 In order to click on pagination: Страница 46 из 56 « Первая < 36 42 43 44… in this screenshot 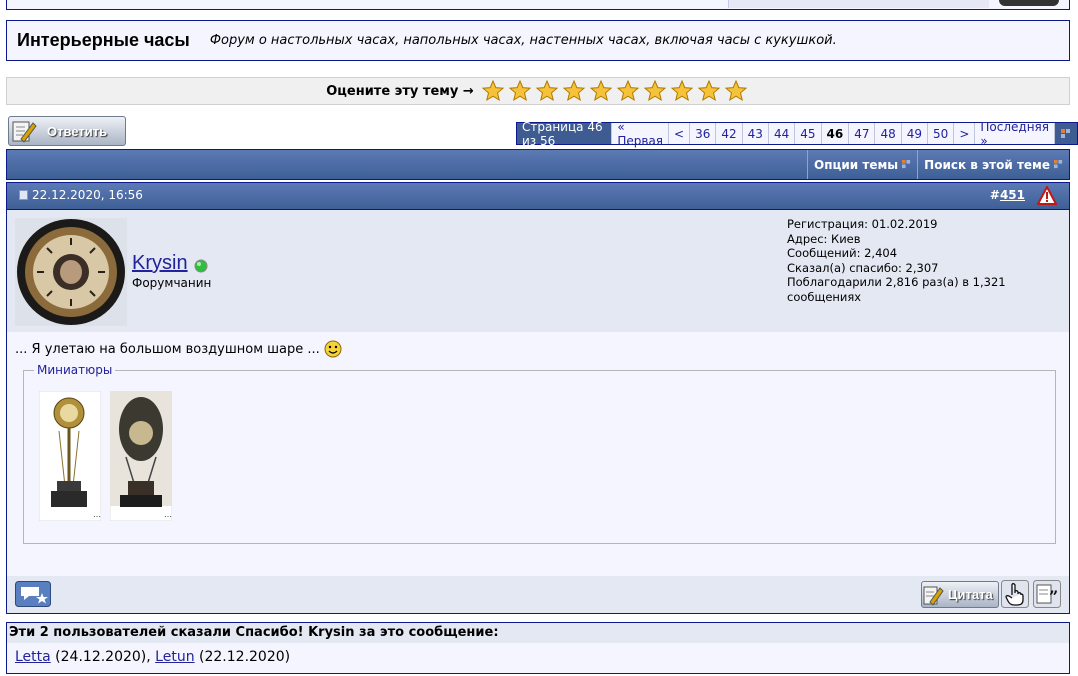, I will do `click(797, 134)`.